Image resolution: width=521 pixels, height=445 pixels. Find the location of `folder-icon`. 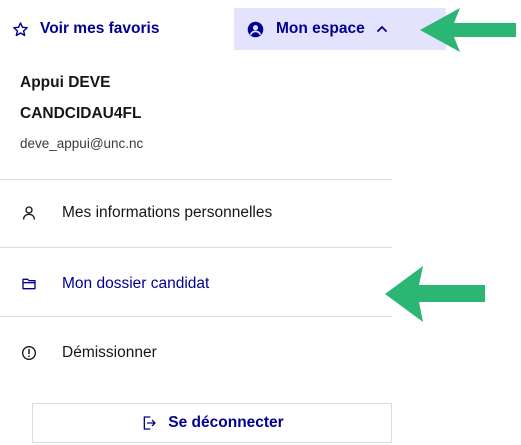

folder-icon is located at coordinates (29, 284).